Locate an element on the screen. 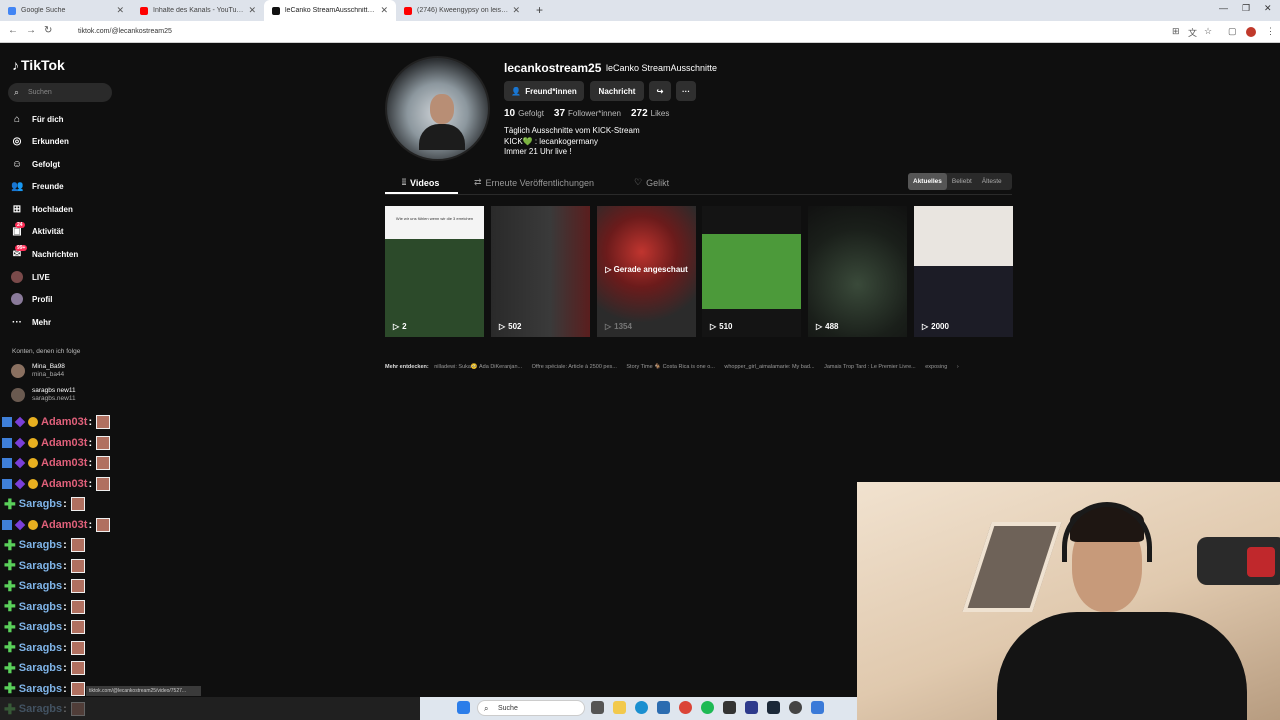  following-account: saragbs new11 saragbs.new11 is located at coordinates (43, 395).